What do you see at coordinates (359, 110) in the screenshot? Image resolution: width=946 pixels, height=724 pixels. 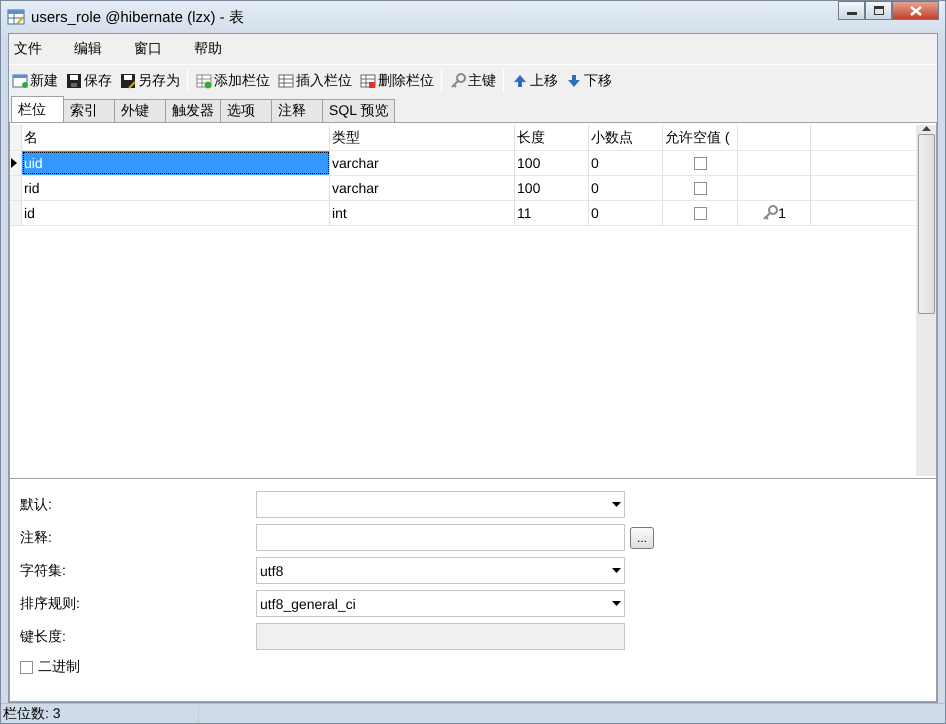 I see `tab: SQL 预览` at bounding box center [359, 110].